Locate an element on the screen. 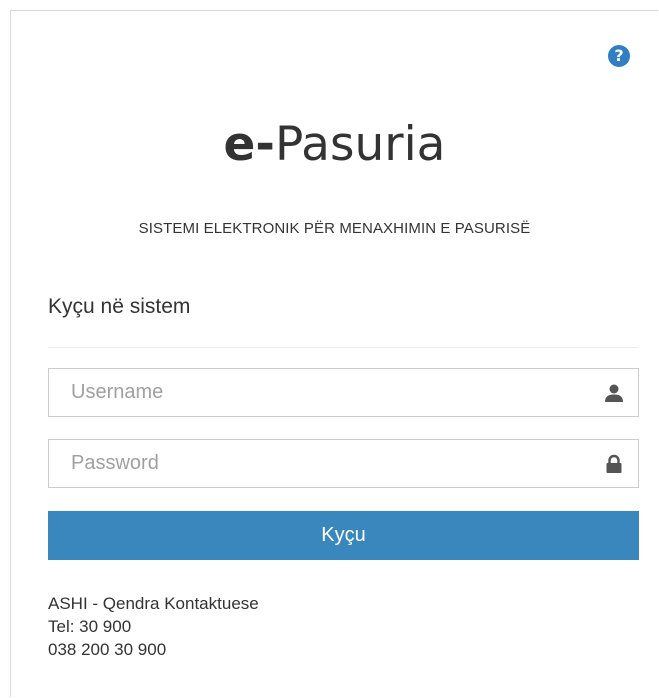 This screenshot has width=659, height=698. password-input is located at coordinates (343, 463).